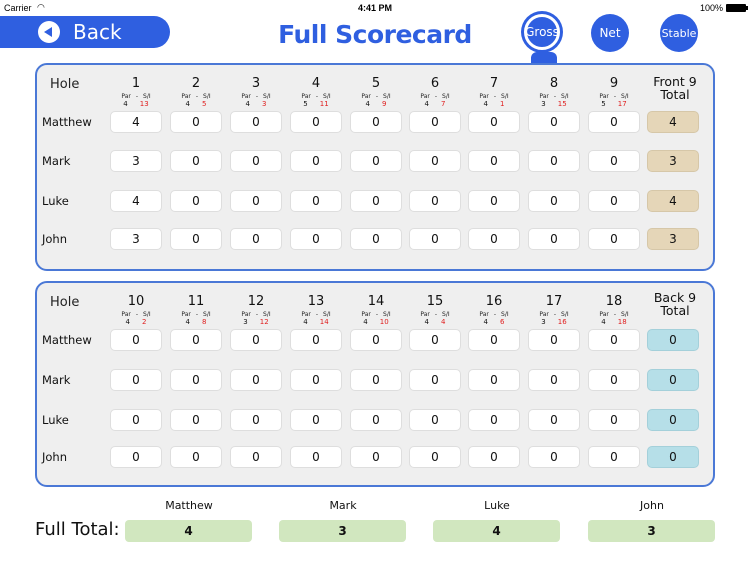 The image size is (750, 562). I want to click on battery-percent: 100%, so click(711, 8).